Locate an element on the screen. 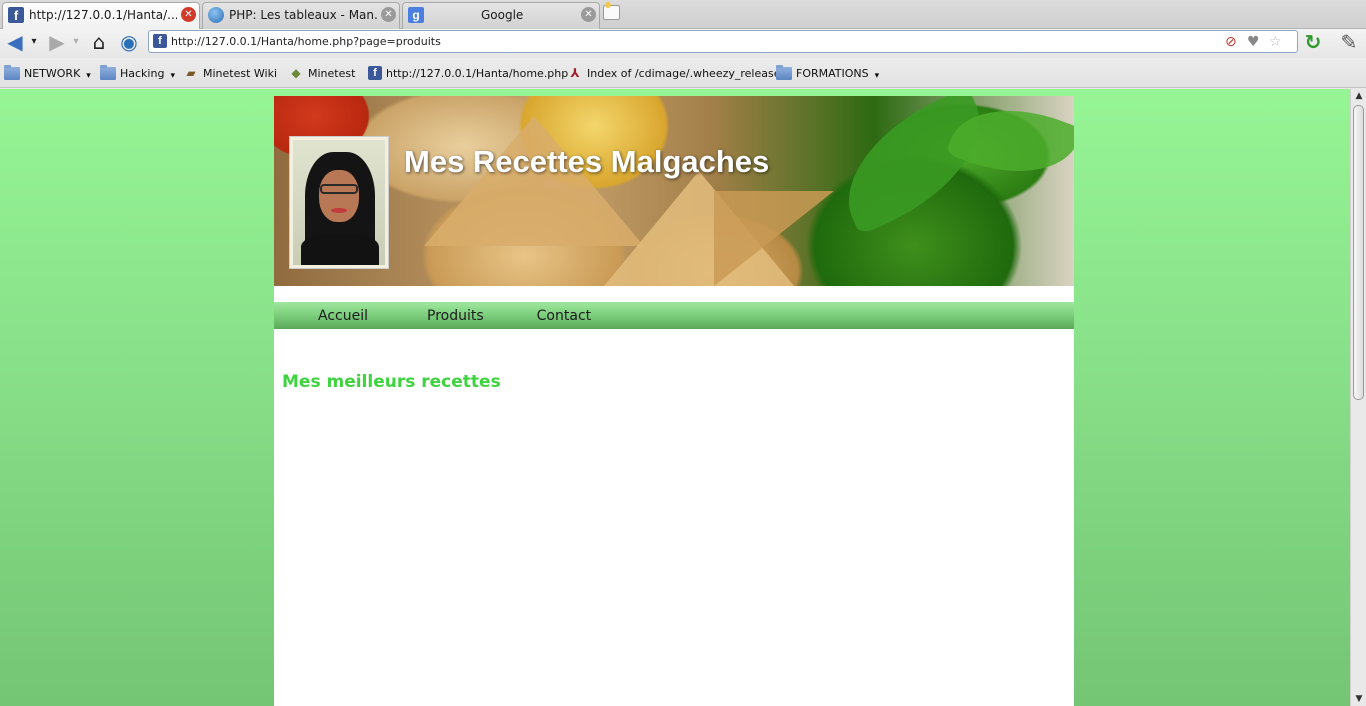  star-icon: ☆ is located at coordinates (1275, 42).